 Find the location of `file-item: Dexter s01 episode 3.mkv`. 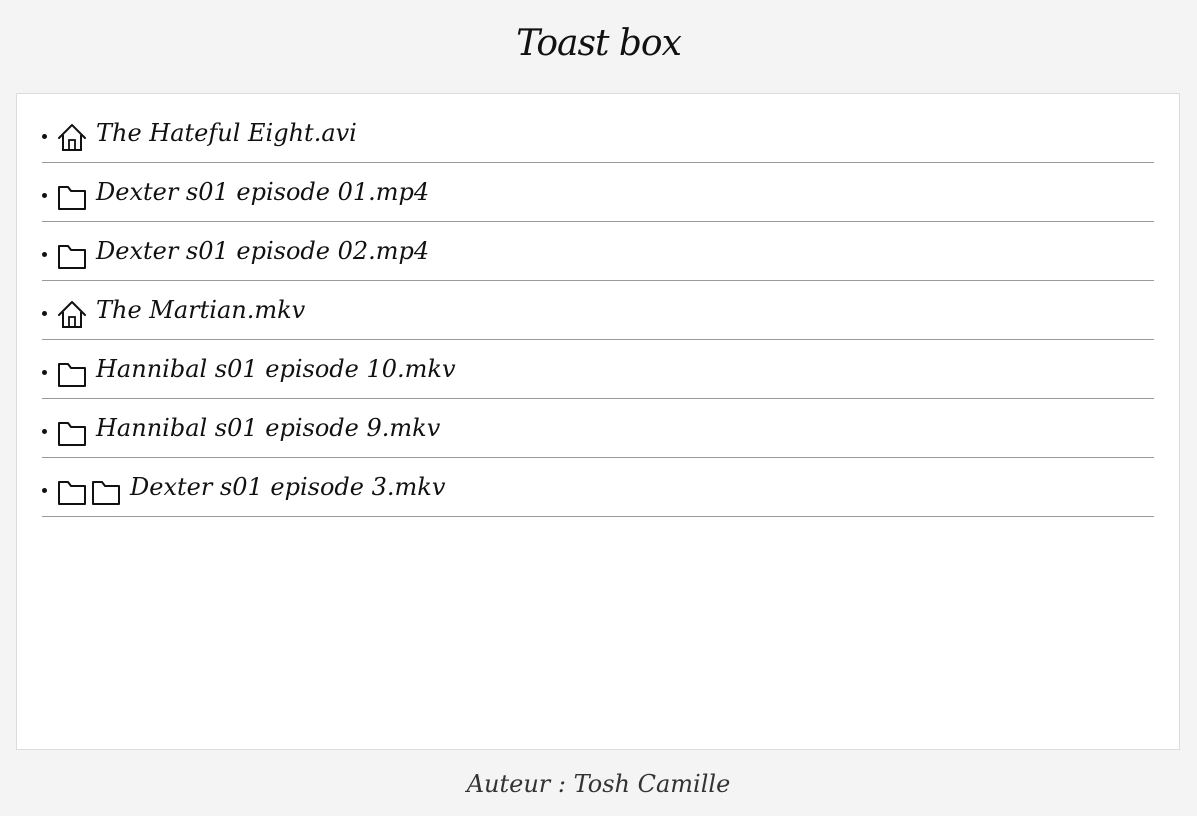

file-item: Dexter s01 episode 3.mkv is located at coordinates (598, 487).